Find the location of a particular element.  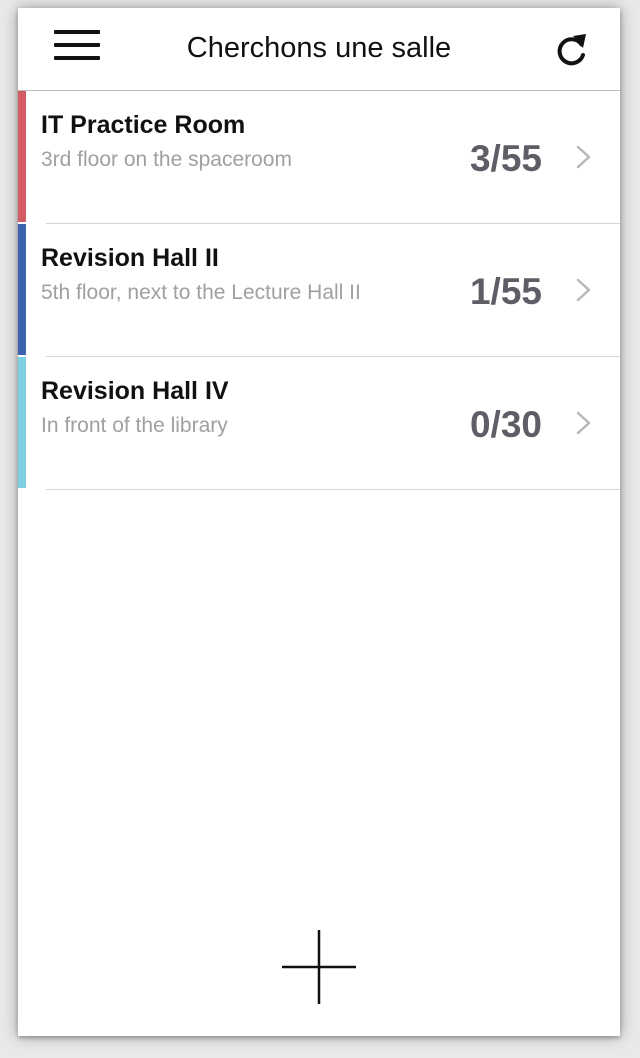

room-occupancy: 0/30 is located at coordinates (505, 424).